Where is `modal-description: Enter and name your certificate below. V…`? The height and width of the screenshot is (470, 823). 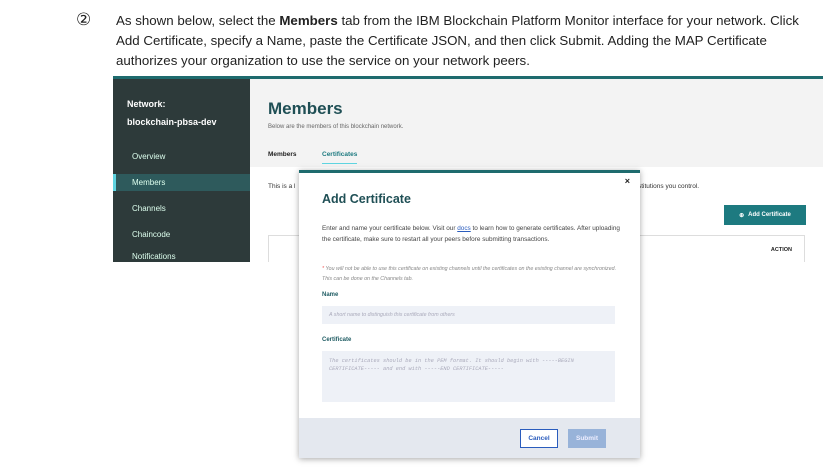 modal-description: Enter and name your certificate below. V… is located at coordinates (472, 234).